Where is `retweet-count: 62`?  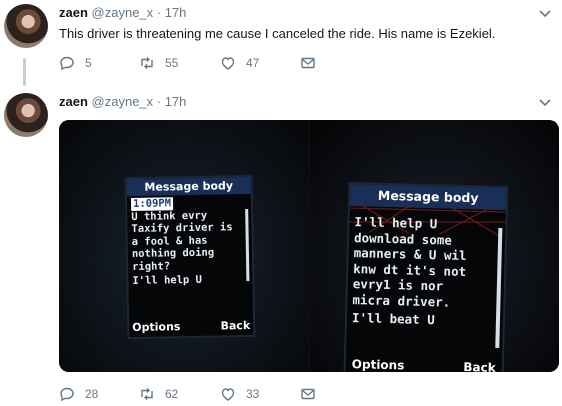 retweet-count: 62 is located at coordinates (172, 394).